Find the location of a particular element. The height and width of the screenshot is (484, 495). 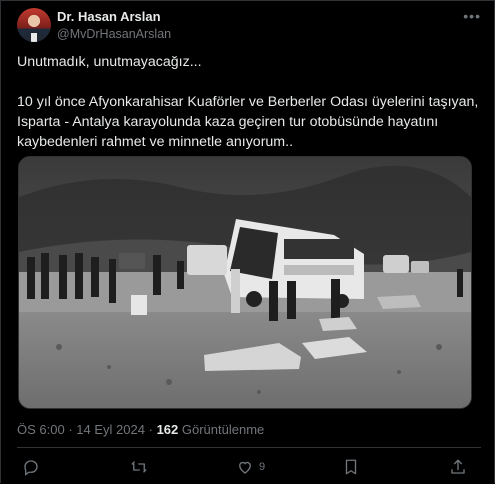

retweet-icon is located at coordinates (139, 467).